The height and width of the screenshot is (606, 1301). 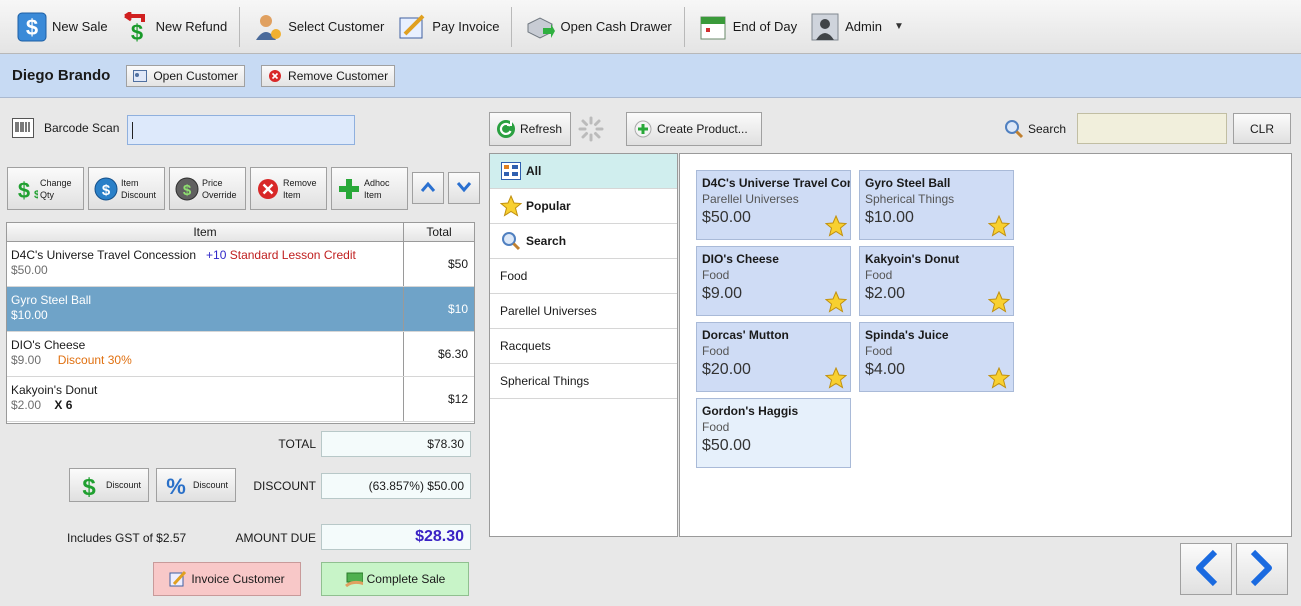 I want to click on category-item-food: Food, so click(x=583, y=276).